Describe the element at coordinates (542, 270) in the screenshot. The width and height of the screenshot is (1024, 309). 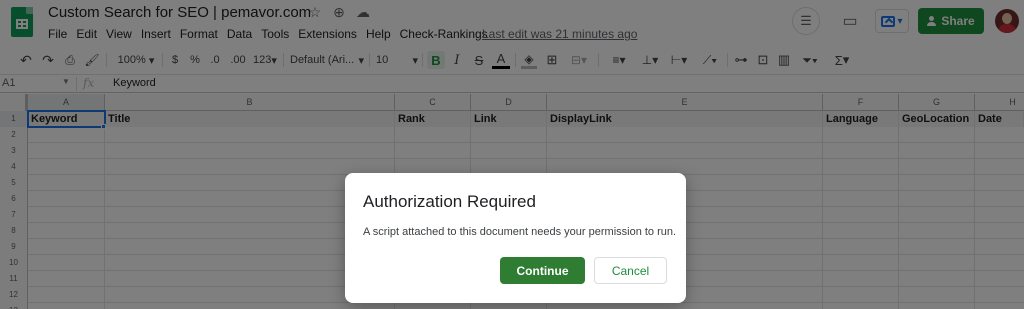
I see `continue-button: Continue` at that location.